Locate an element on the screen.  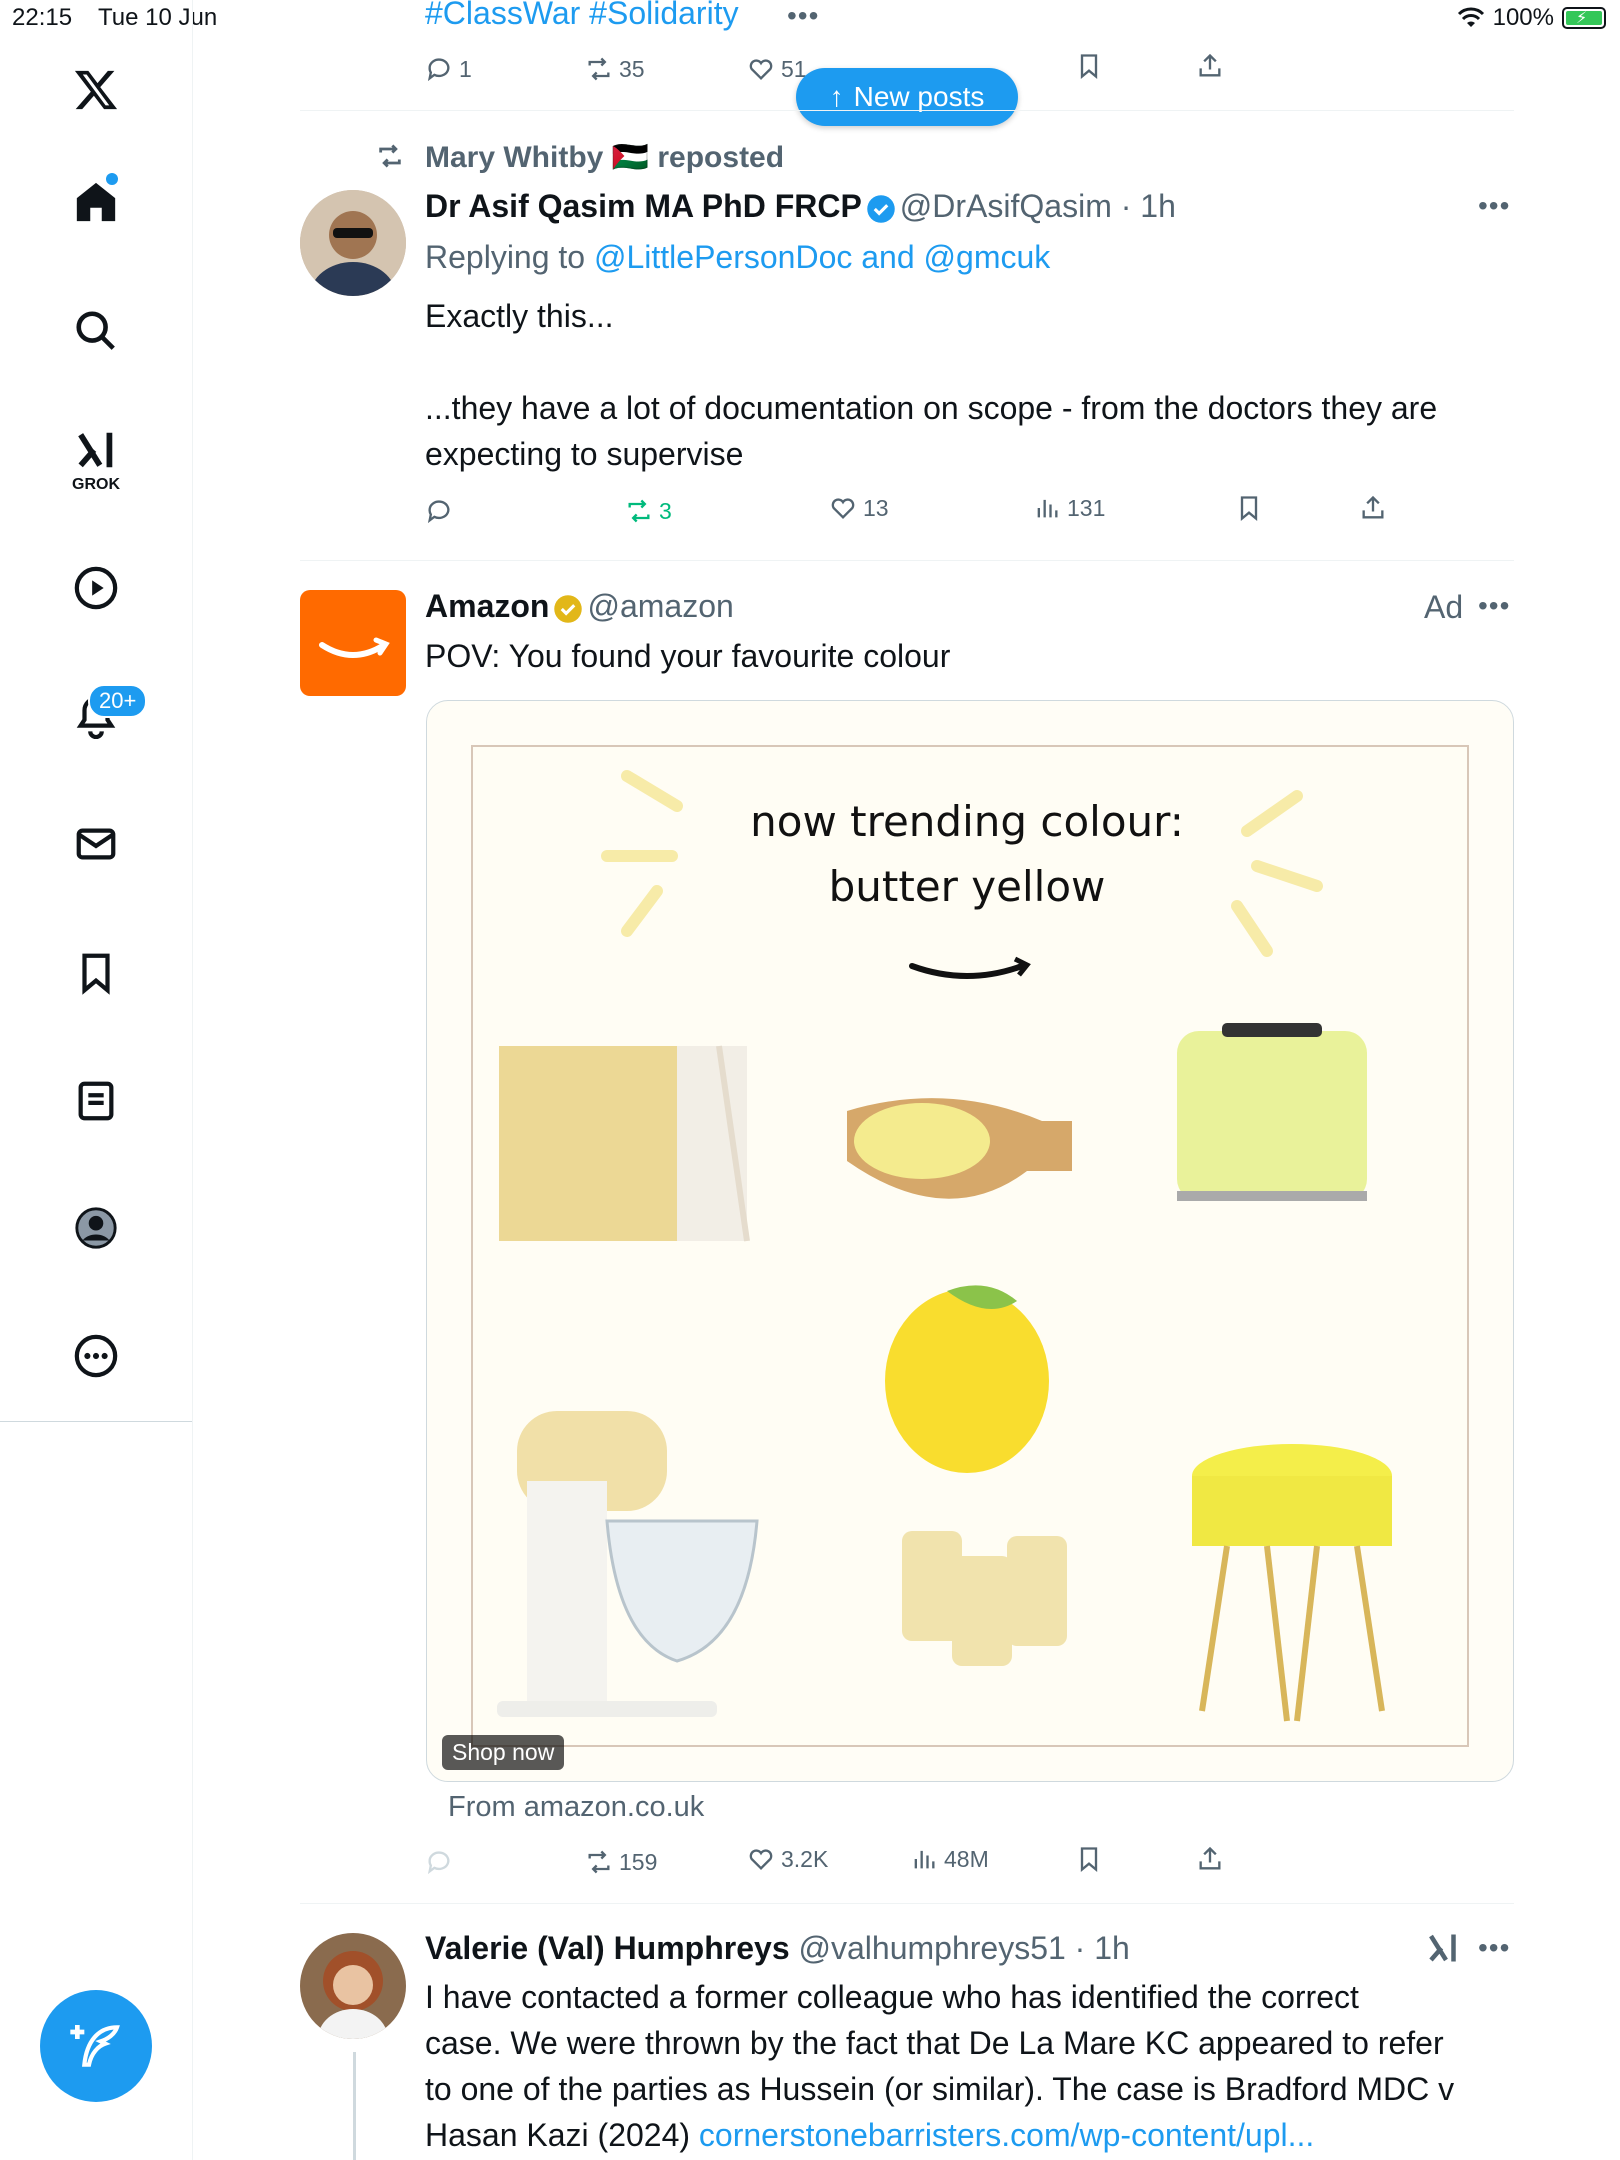
ad-reply-button is located at coordinates (439, 1862).